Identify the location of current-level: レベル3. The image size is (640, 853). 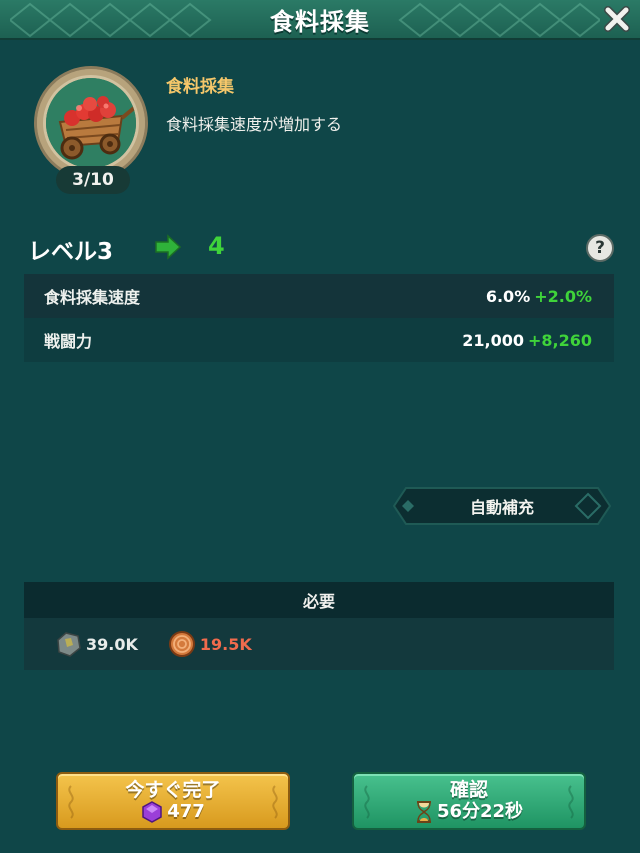
(71, 252).